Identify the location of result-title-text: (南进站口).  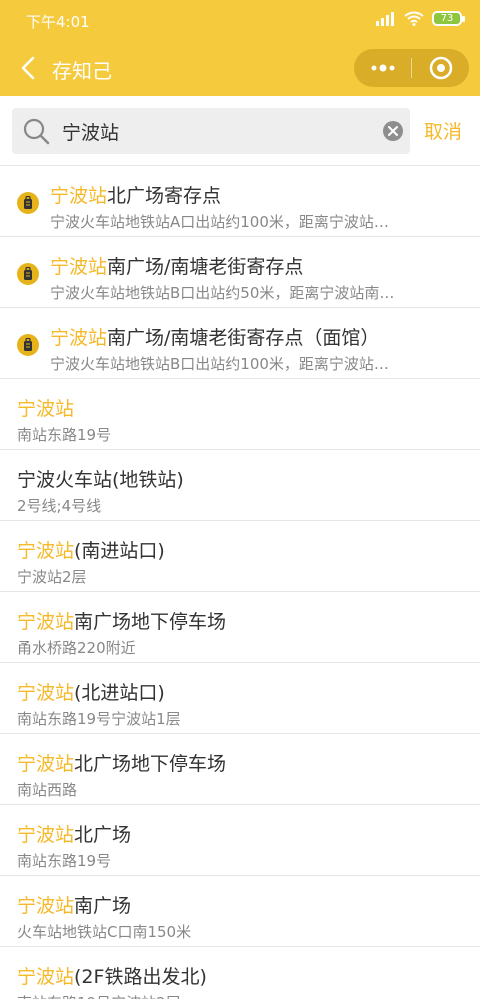
(119, 551).